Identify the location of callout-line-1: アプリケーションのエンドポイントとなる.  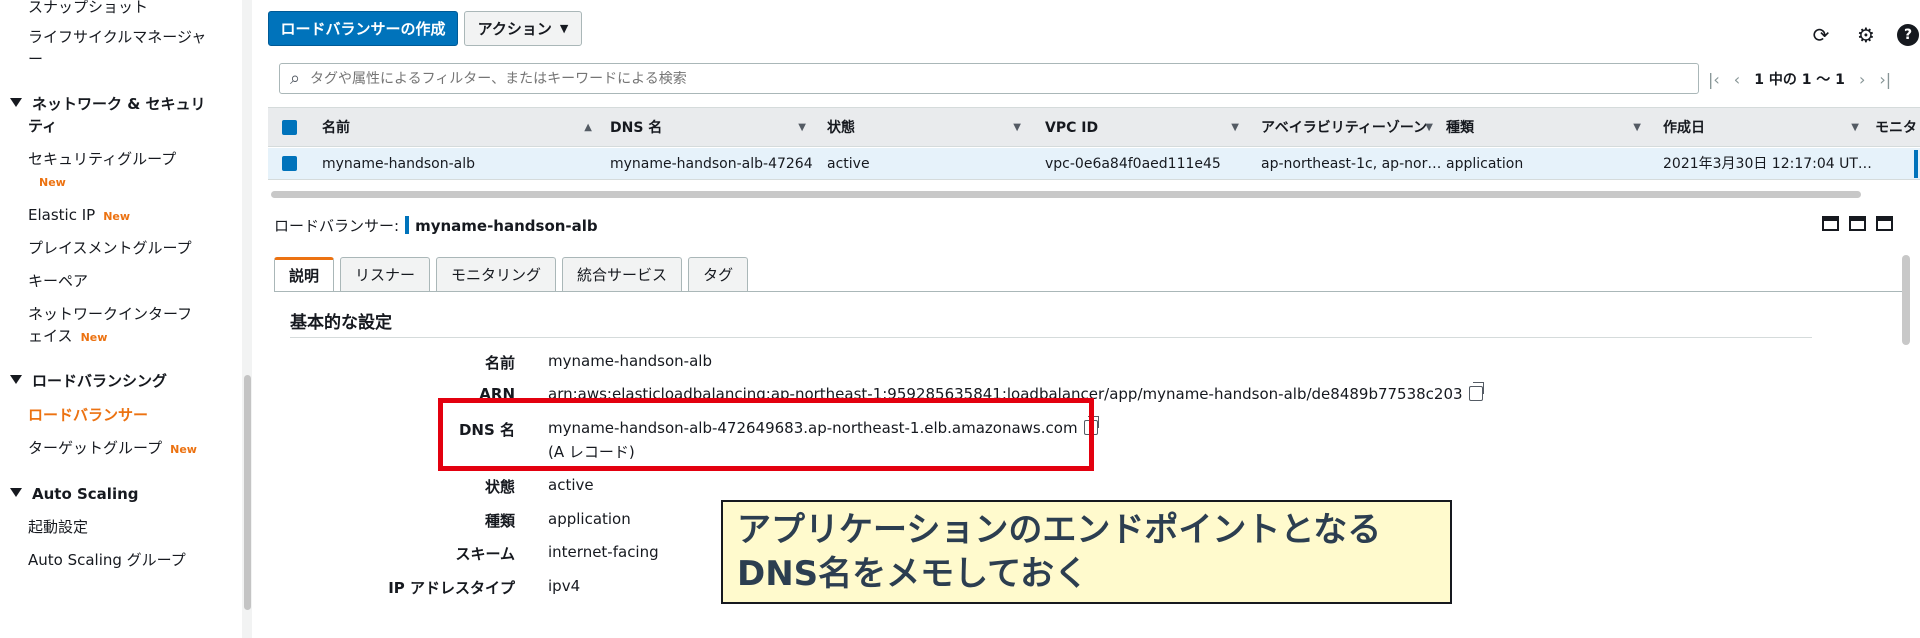
(1059, 530).